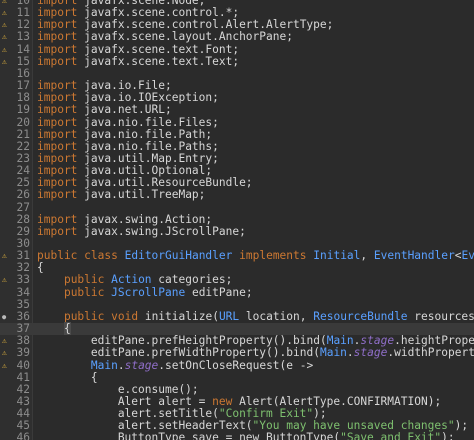  Describe the element at coordinates (23, 207) in the screenshot. I see `line-number: 27` at that location.